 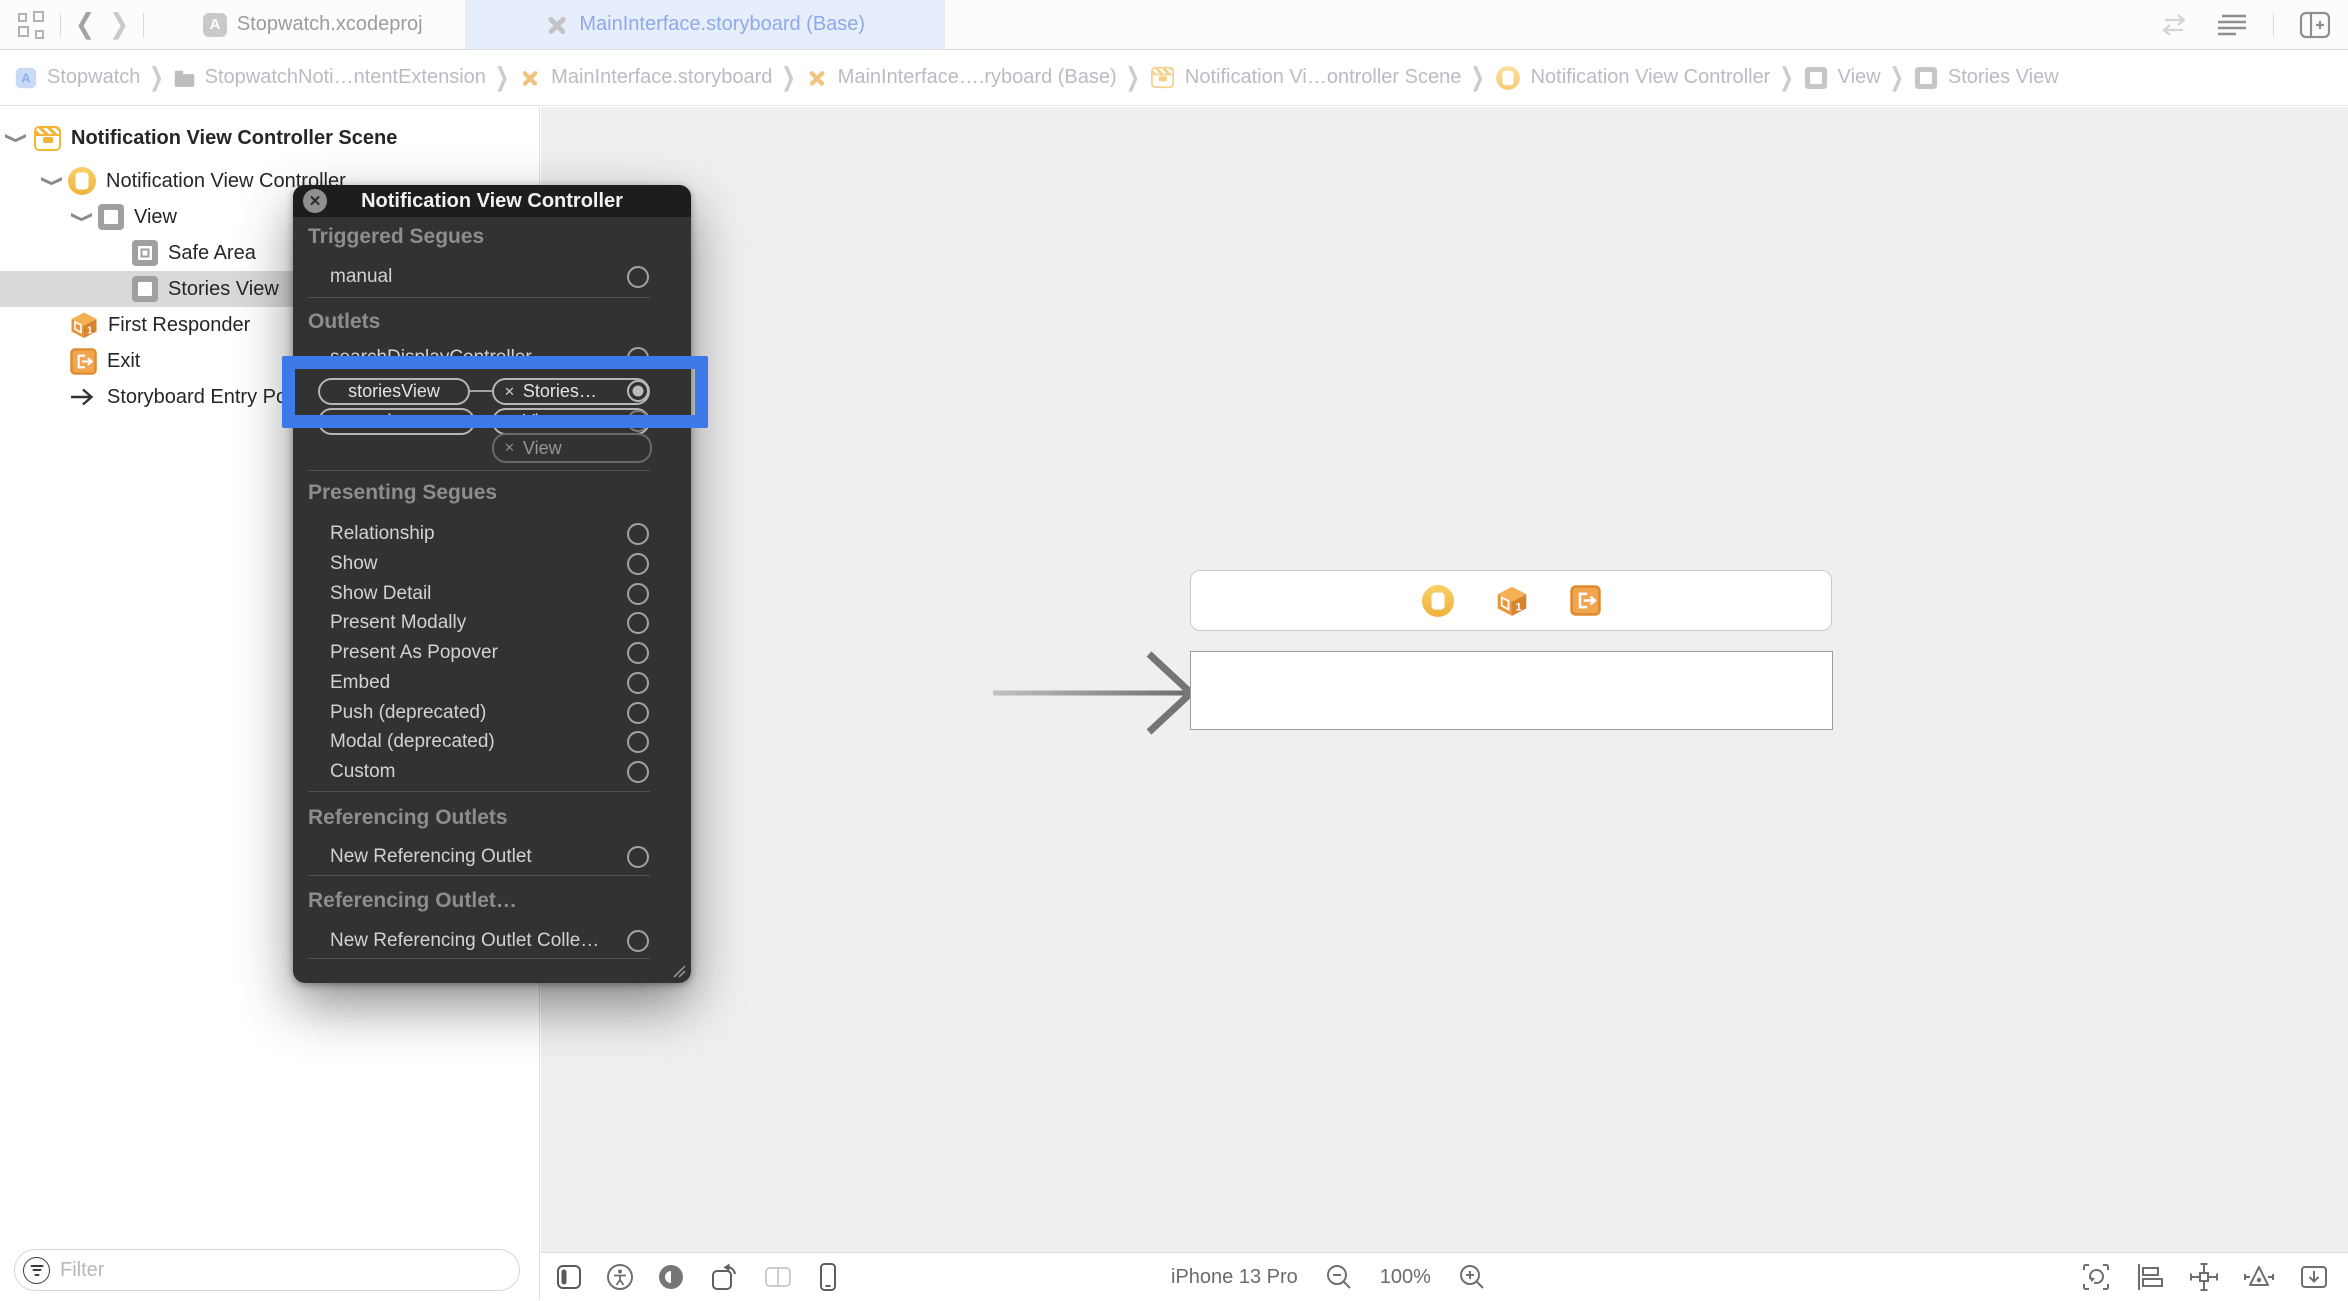 What do you see at coordinates (270, 1270) in the screenshot?
I see `filter-input` at bounding box center [270, 1270].